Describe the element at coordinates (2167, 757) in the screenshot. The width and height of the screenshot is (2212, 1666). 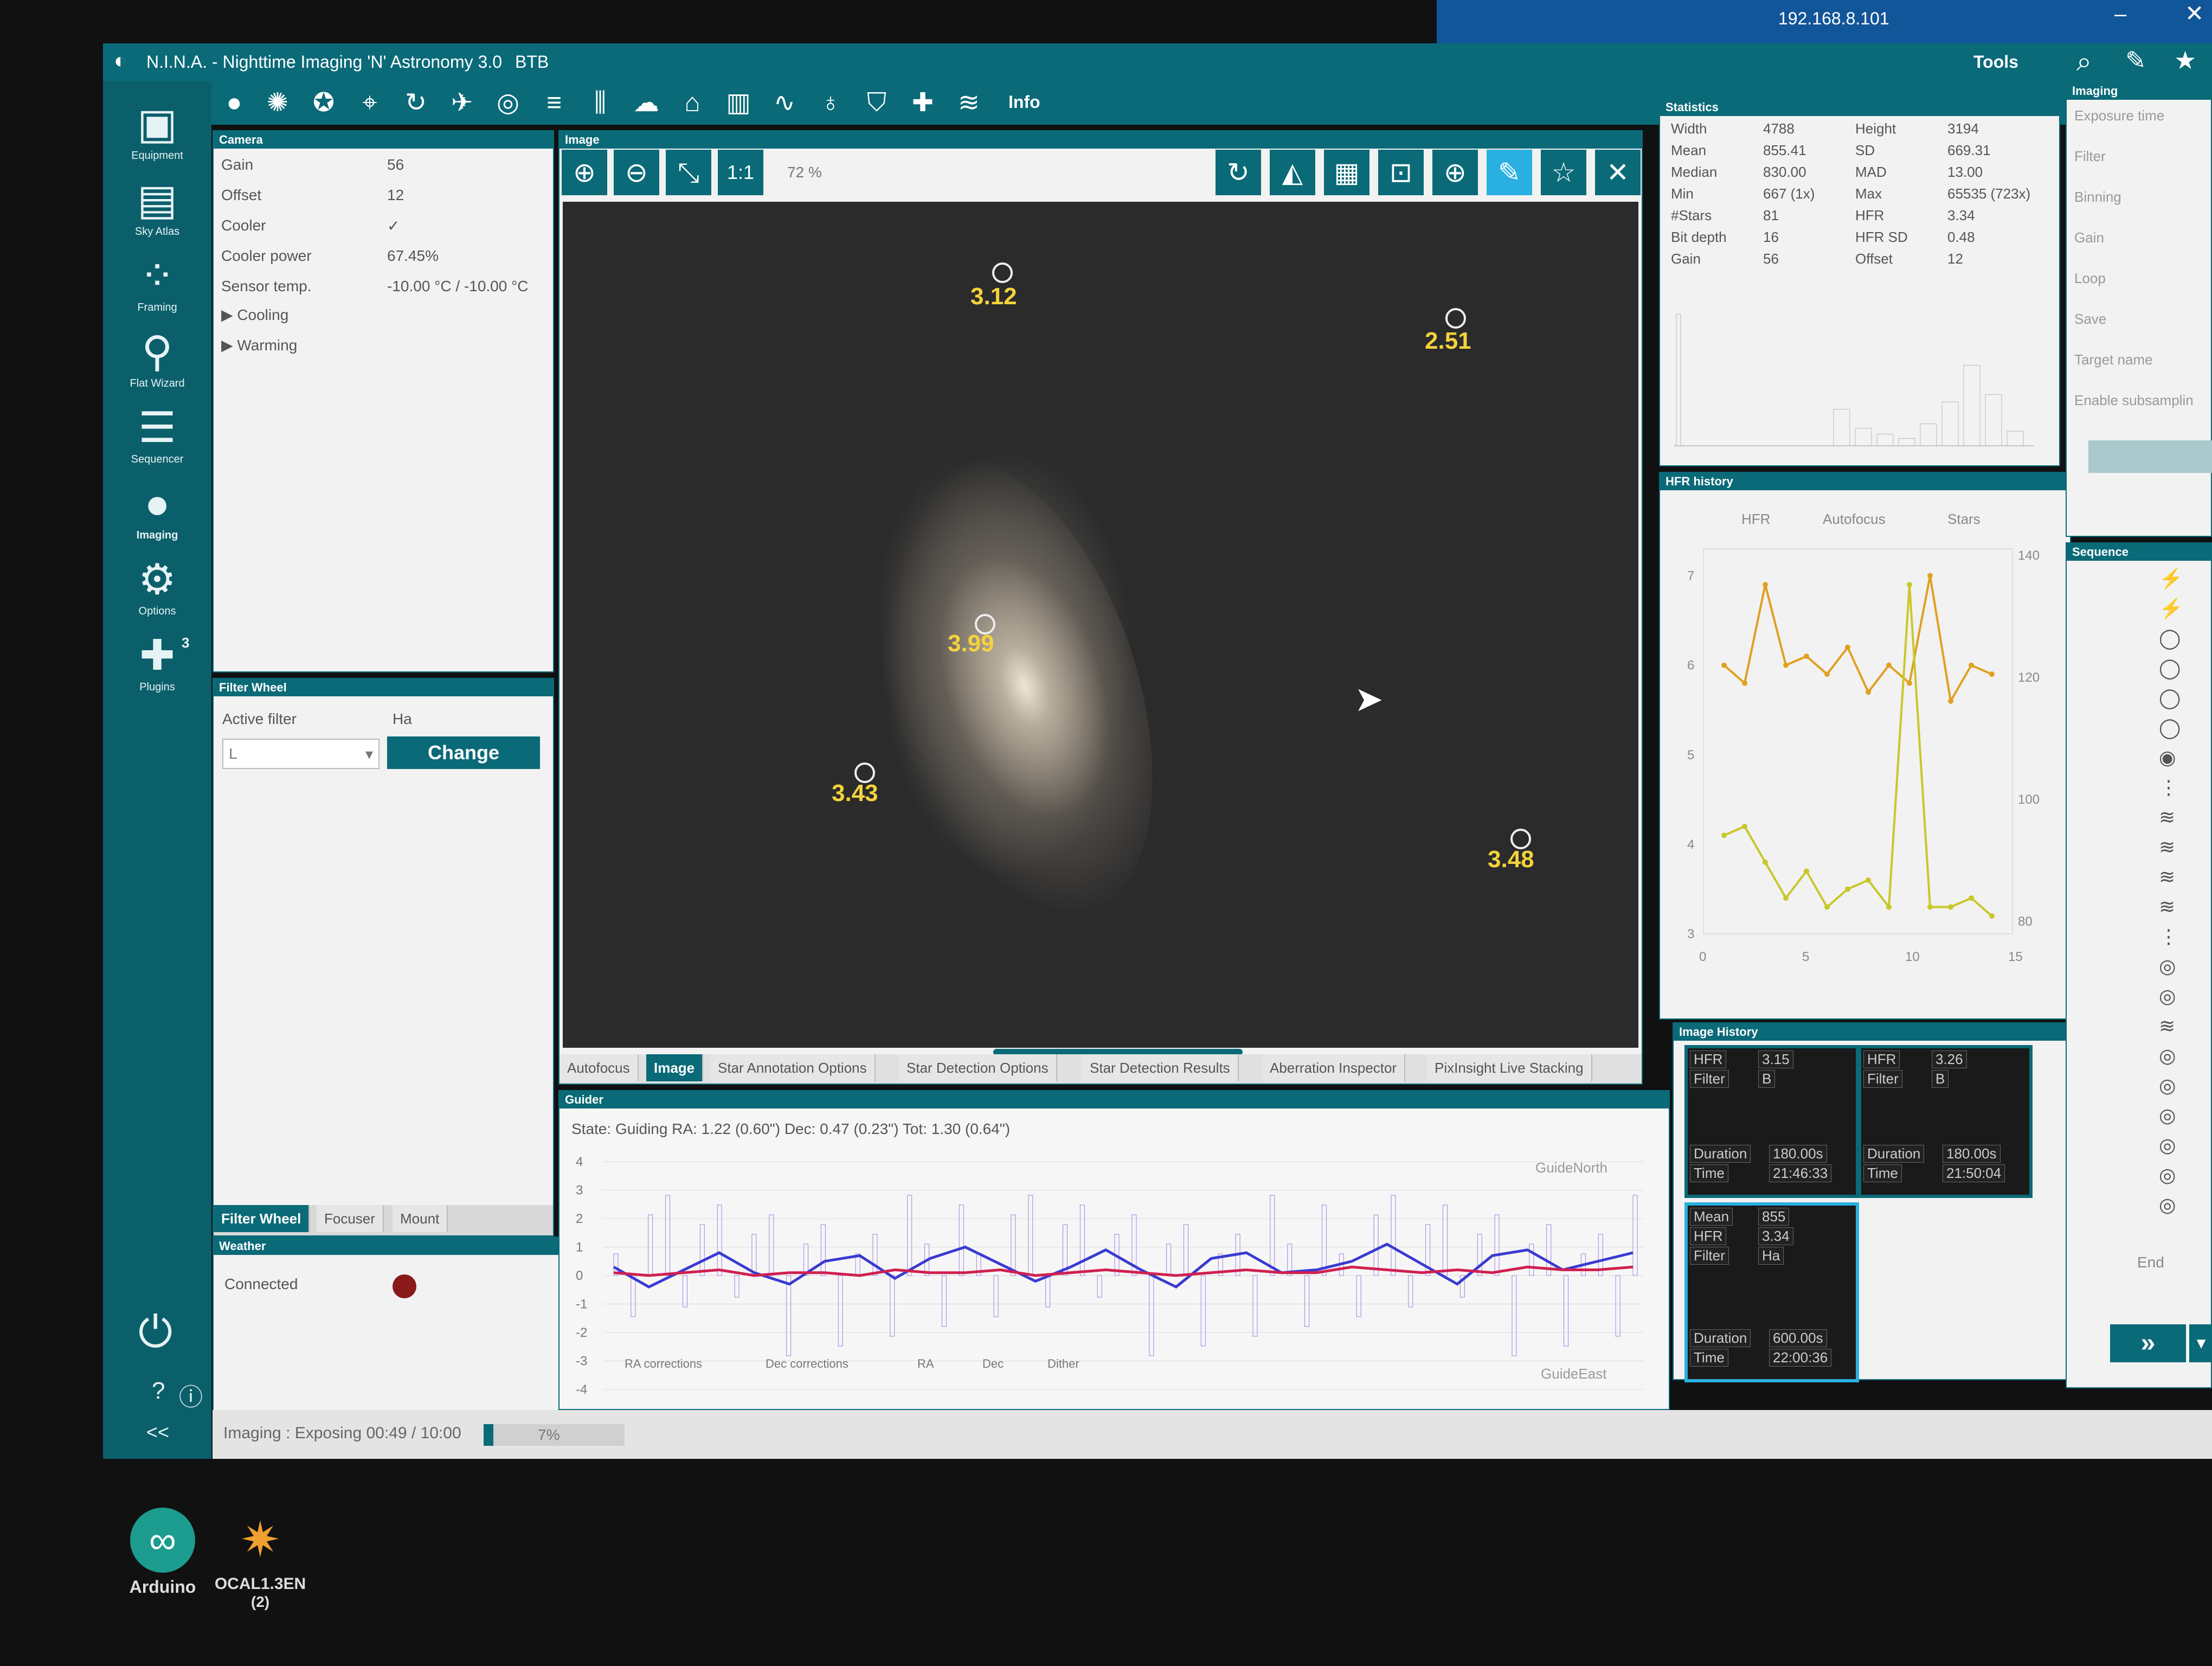
I see `sequence-item-icon: ◉` at that location.